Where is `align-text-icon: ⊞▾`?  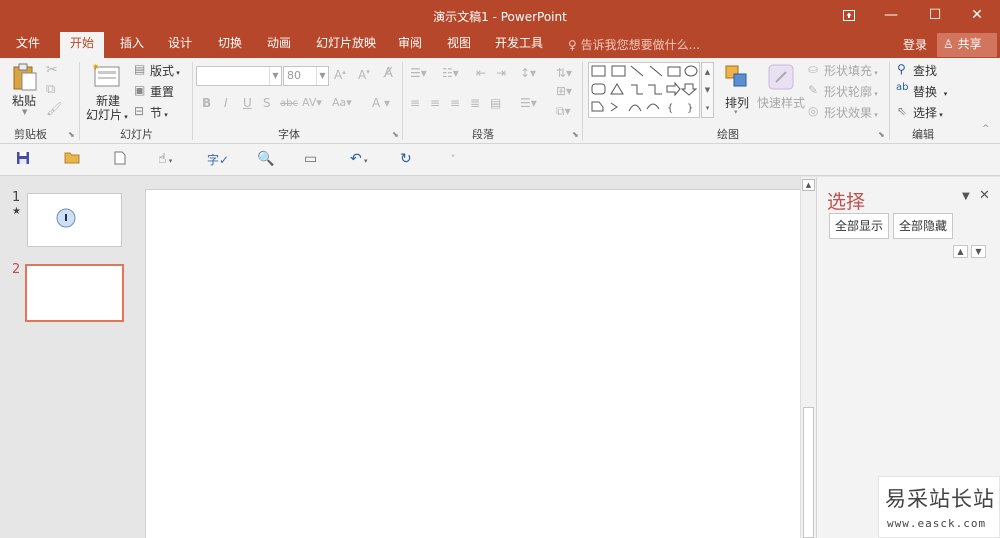
align-text-icon: ⊞▾ is located at coordinates (564, 91).